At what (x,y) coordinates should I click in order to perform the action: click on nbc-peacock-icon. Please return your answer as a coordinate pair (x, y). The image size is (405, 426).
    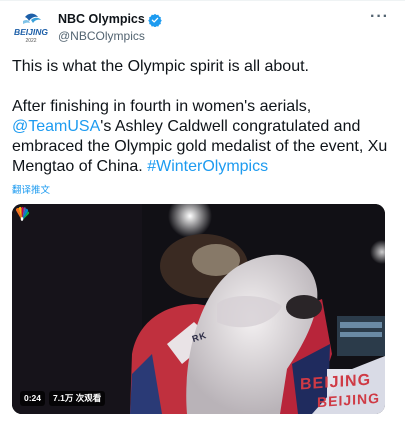
    Looking at the image, I should click on (22, 213).